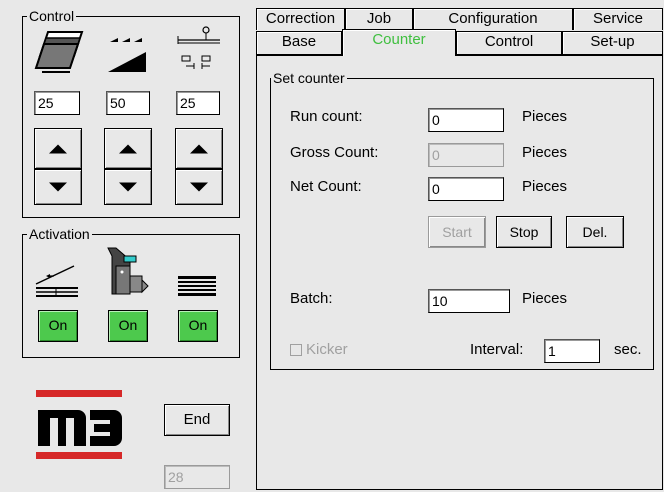 The height and width of the screenshot is (492, 664). Describe the element at coordinates (628, 349) in the screenshot. I see `interval-unit: sec.` at that location.